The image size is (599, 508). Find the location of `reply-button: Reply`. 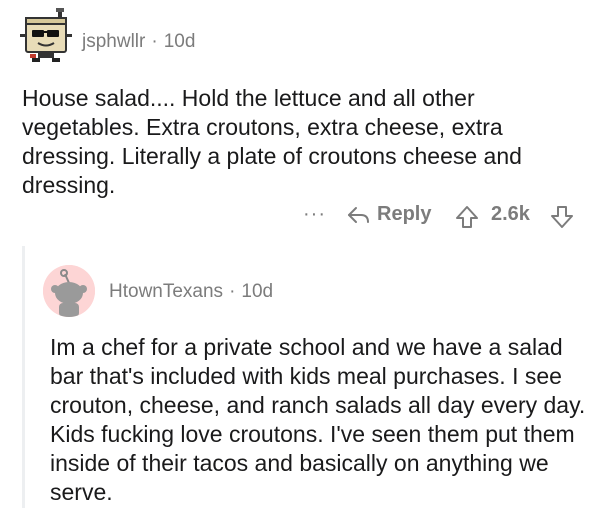

reply-button: Reply is located at coordinates (388, 214).